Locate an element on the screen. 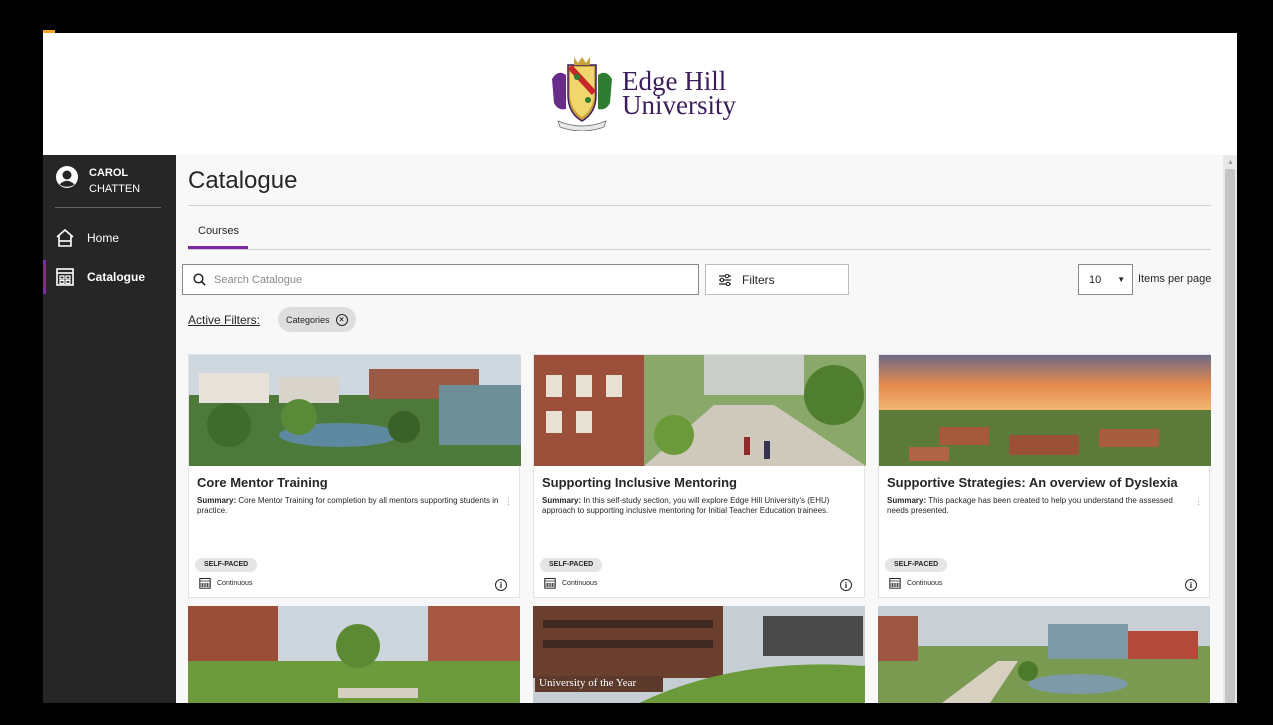 The width and height of the screenshot is (1273, 725). university-logo: Edge Hill University is located at coordinates (642, 93).